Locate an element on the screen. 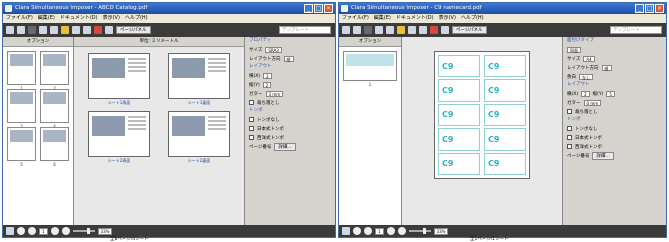 This screenshot has height=242, width=669. rows-stepper: 5 is located at coordinates (610, 93).